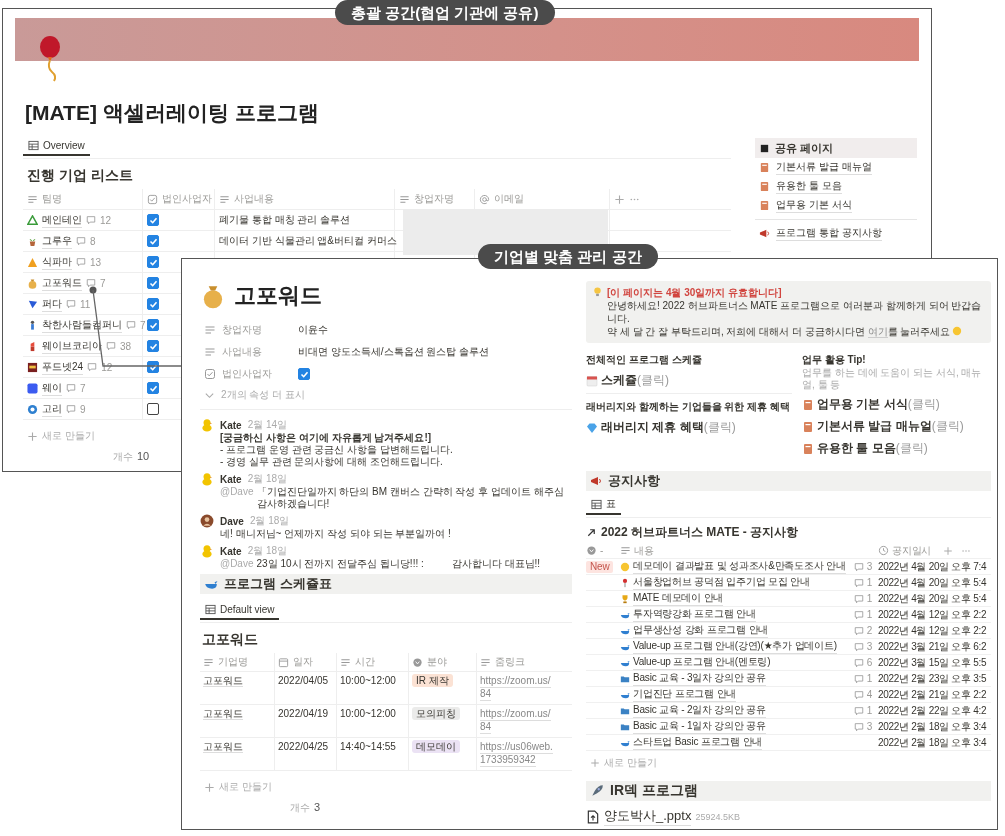 The width and height of the screenshot is (1005, 836). Describe the element at coordinates (96, 262) in the screenshot. I see `comment-count: 13` at that location.